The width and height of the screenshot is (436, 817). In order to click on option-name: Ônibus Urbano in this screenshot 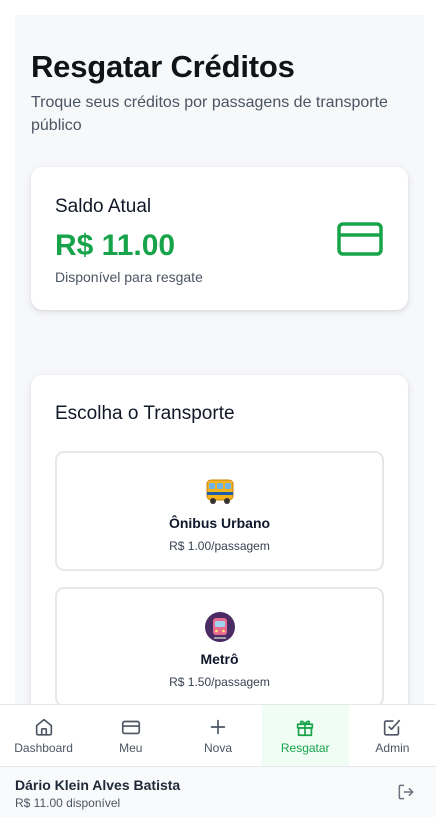, I will do `click(219, 523)`.